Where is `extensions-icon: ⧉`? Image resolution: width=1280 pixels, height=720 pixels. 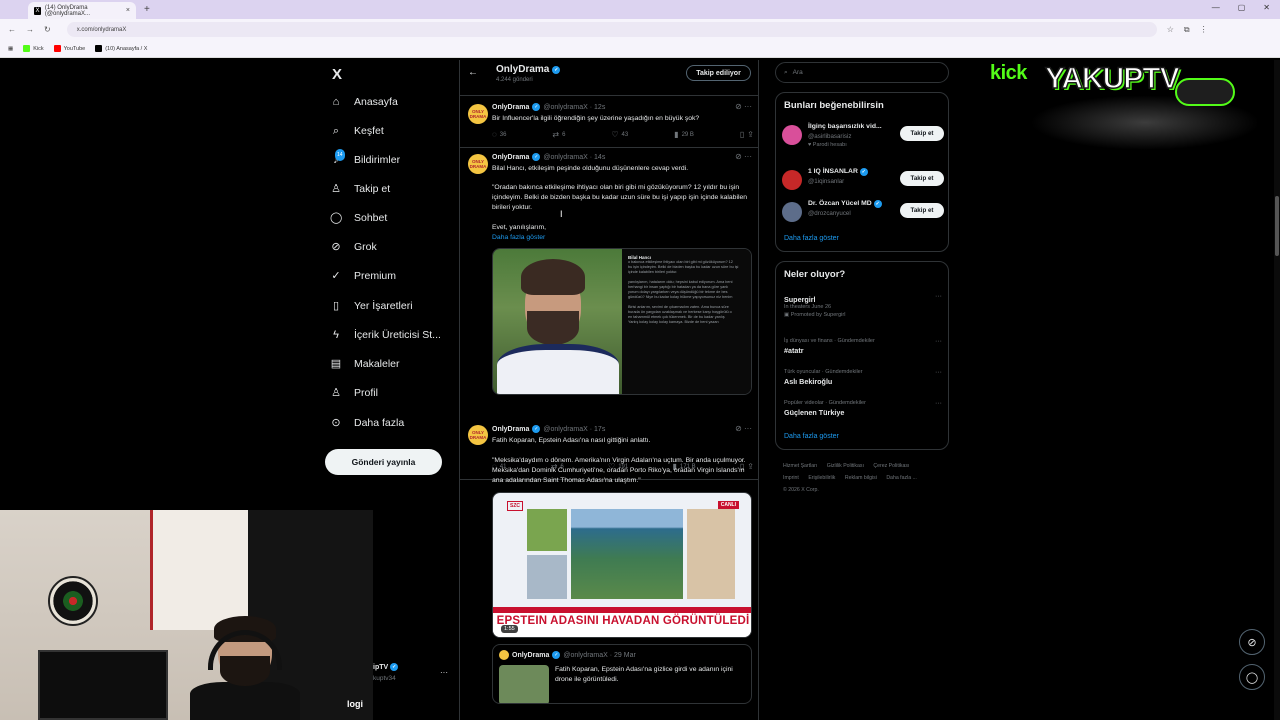 extensions-icon: ⧉ is located at coordinates (1187, 30).